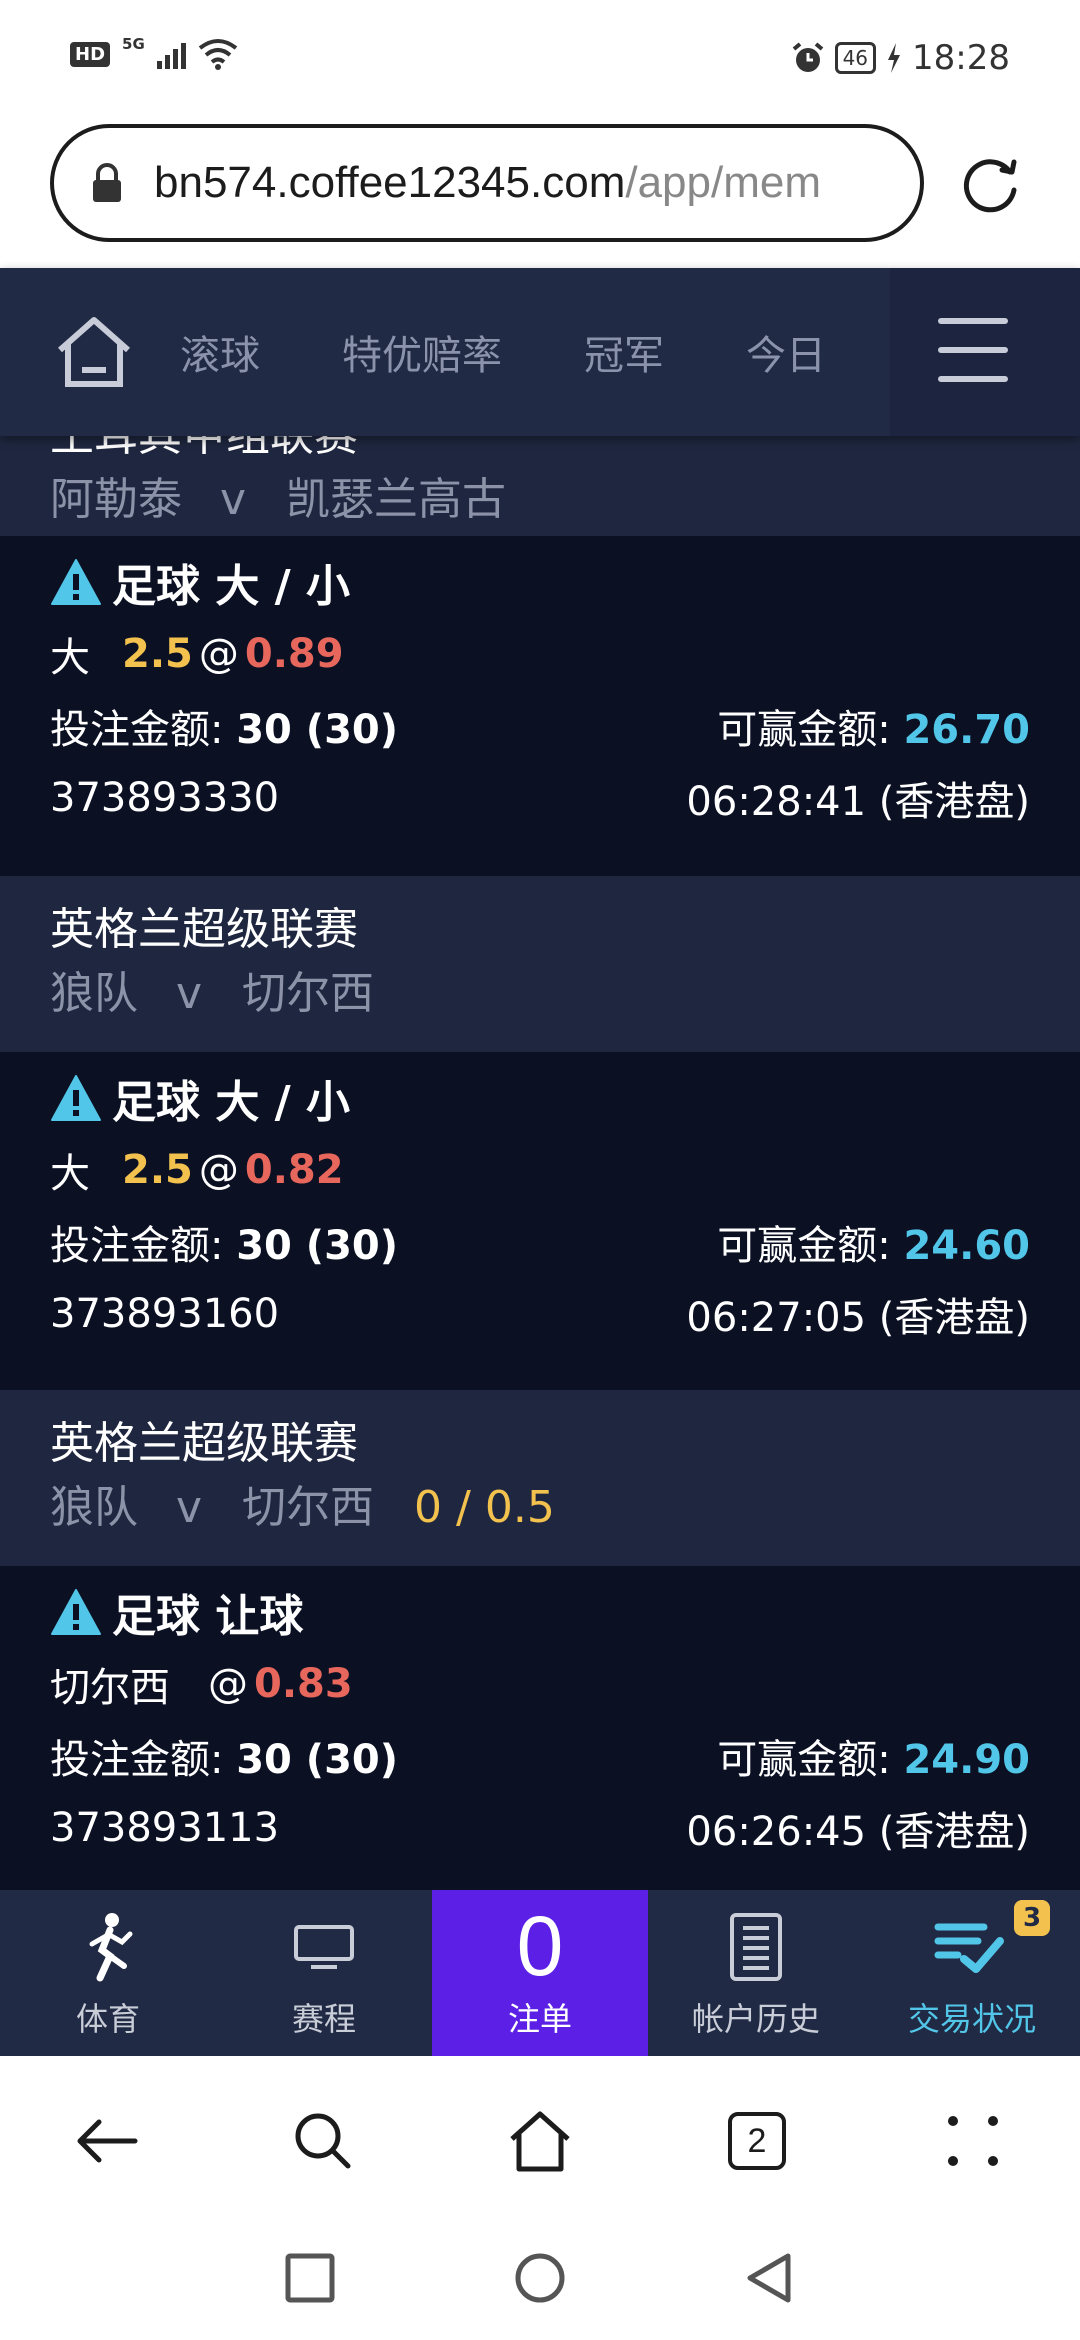  What do you see at coordinates (110, 1688) in the screenshot?
I see `selection-label: 切尔西` at bounding box center [110, 1688].